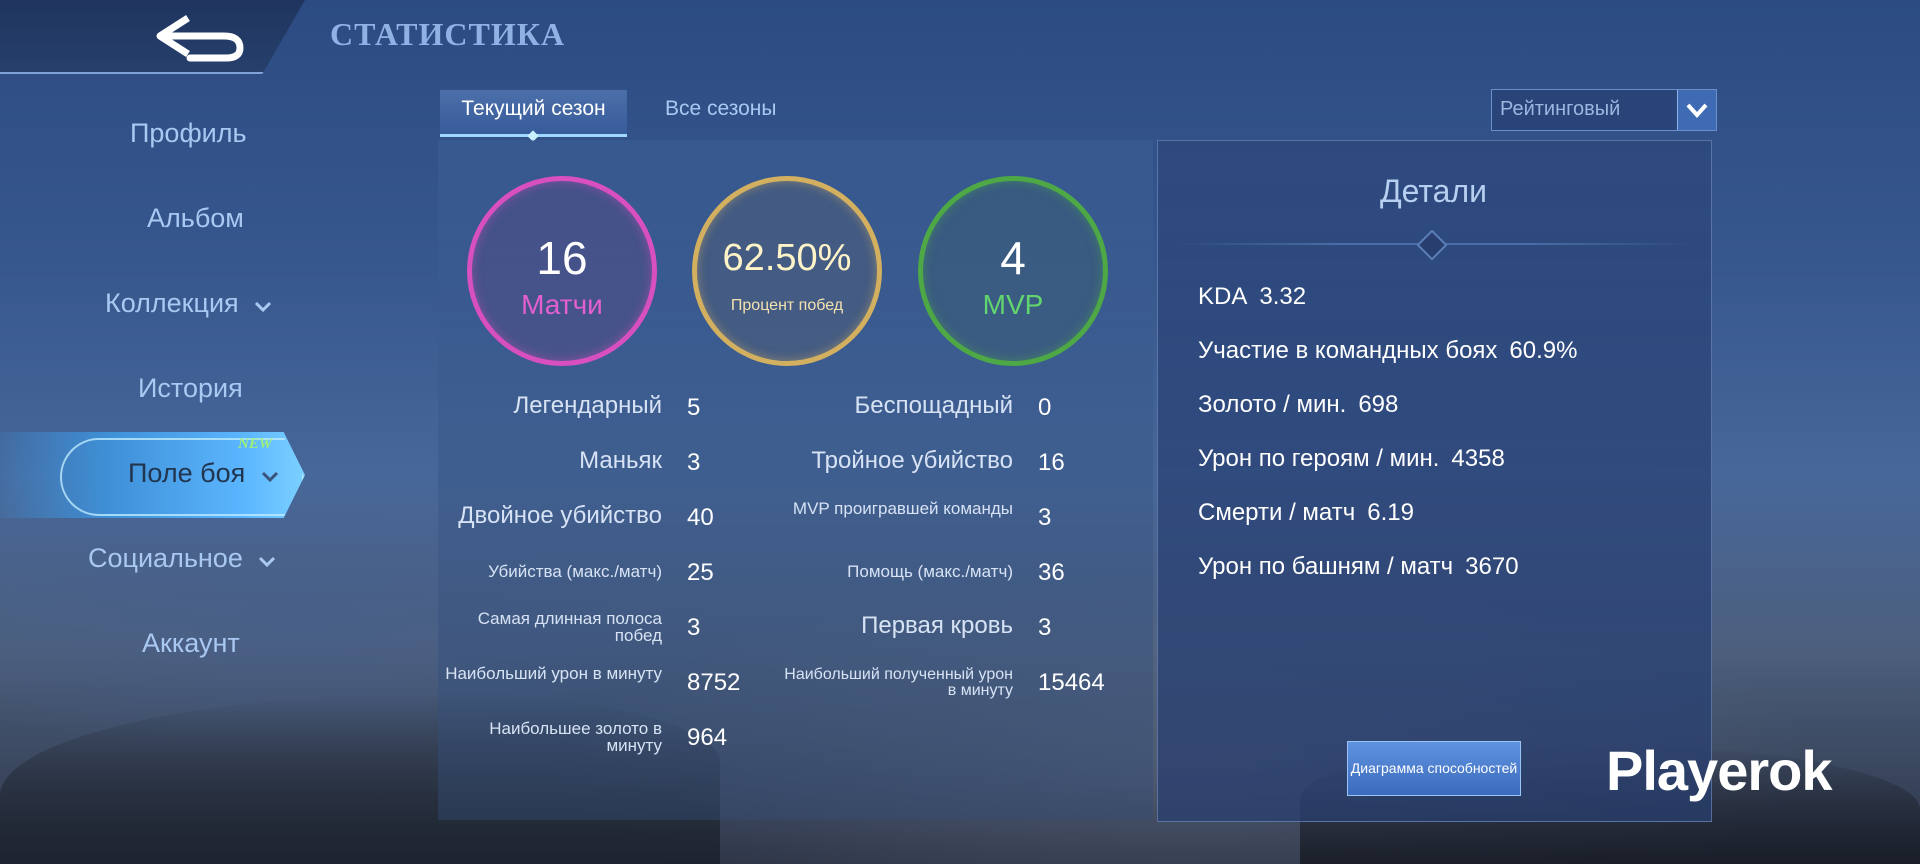 The height and width of the screenshot is (864, 1920). Describe the element at coordinates (1560, 109) in the screenshot. I see `mode-select-value: Рейтинговый` at that location.